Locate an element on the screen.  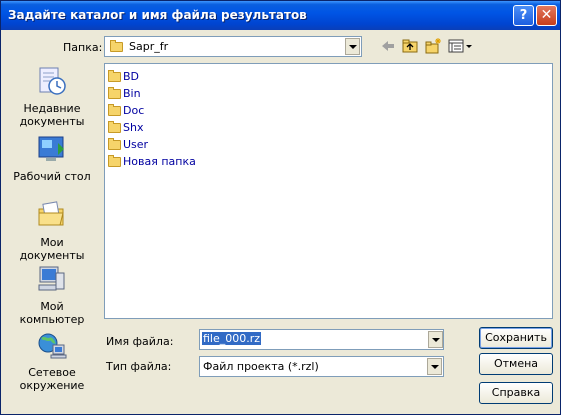
list-item-label: User is located at coordinates (136, 144).